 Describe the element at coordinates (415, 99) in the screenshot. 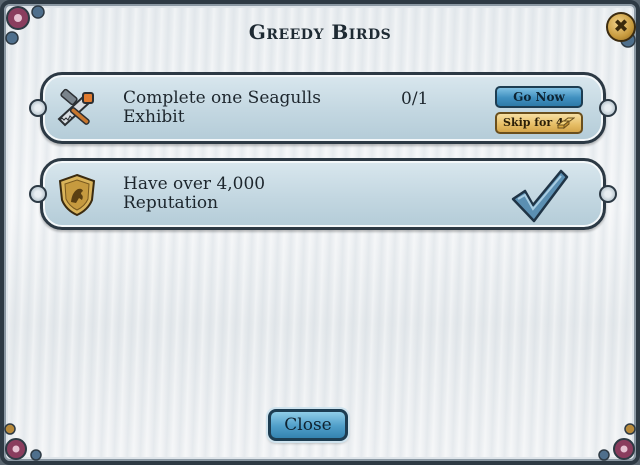

I see `quest-progress: 0/1` at that location.